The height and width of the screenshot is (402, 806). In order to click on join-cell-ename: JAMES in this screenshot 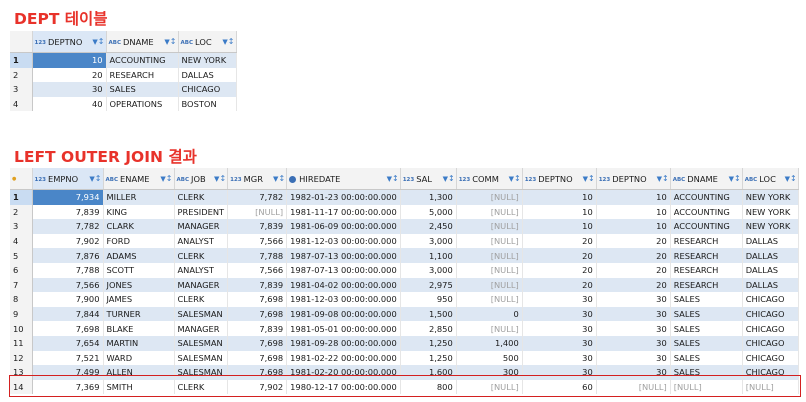, I will do `click(139, 299)`.